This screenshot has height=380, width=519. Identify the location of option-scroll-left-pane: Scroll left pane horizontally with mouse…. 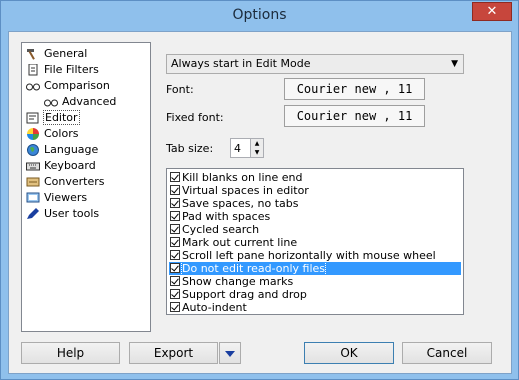
(315, 255).